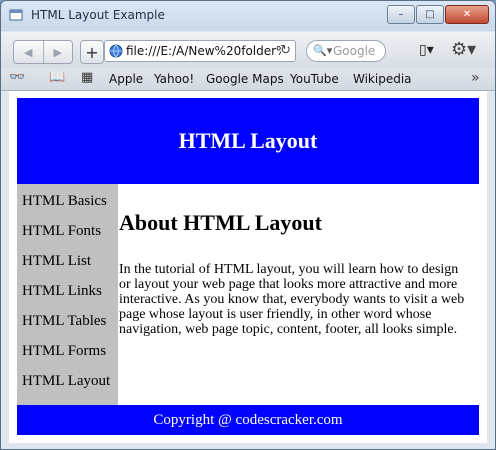 The height and width of the screenshot is (450, 496). What do you see at coordinates (66, 381) in the screenshot?
I see `nav-item-html-layout: HTML Layout` at bounding box center [66, 381].